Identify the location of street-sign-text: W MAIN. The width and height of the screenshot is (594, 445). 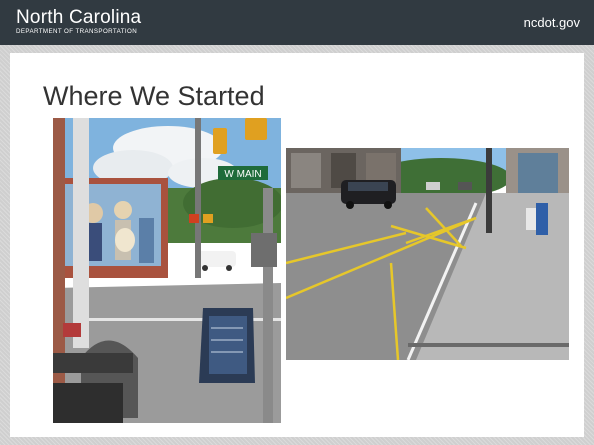
(242, 174).